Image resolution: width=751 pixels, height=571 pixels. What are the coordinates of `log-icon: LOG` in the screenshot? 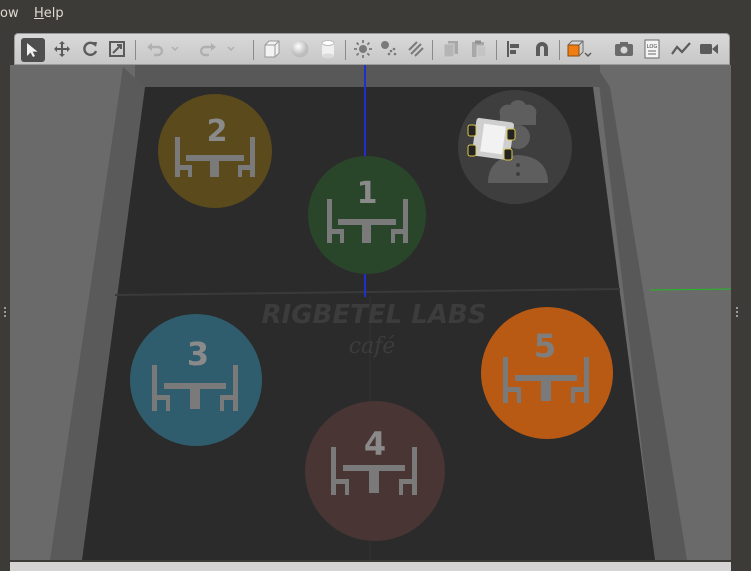 It's located at (652, 49).